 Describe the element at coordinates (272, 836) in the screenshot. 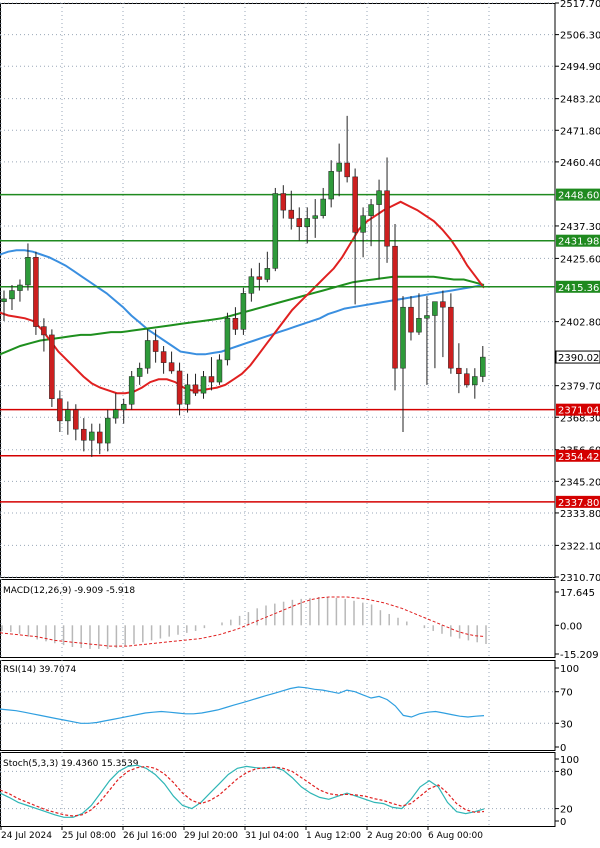

I see `time-label: 31 Jul 04:00` at that location.